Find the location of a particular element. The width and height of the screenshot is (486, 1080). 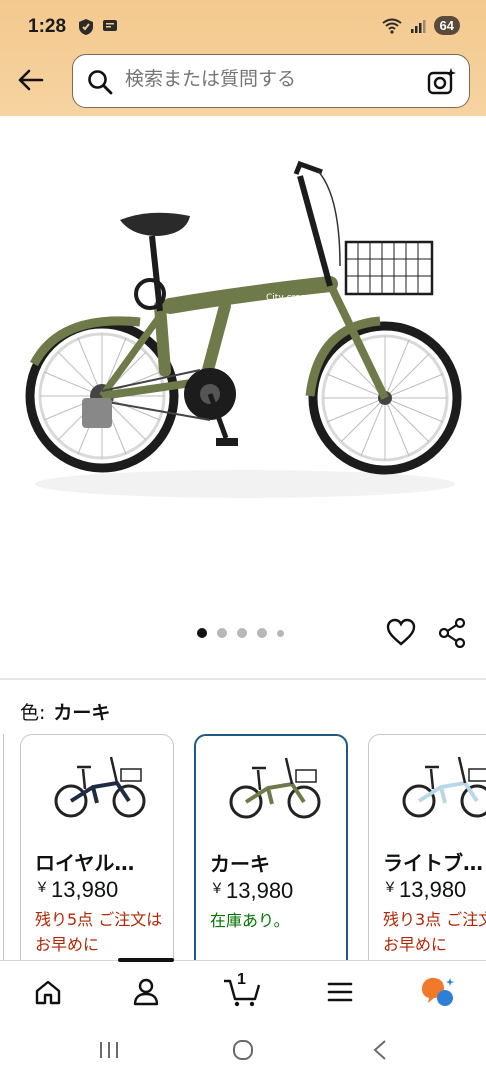

color-label: 色: is located at coordinates (33, 713).